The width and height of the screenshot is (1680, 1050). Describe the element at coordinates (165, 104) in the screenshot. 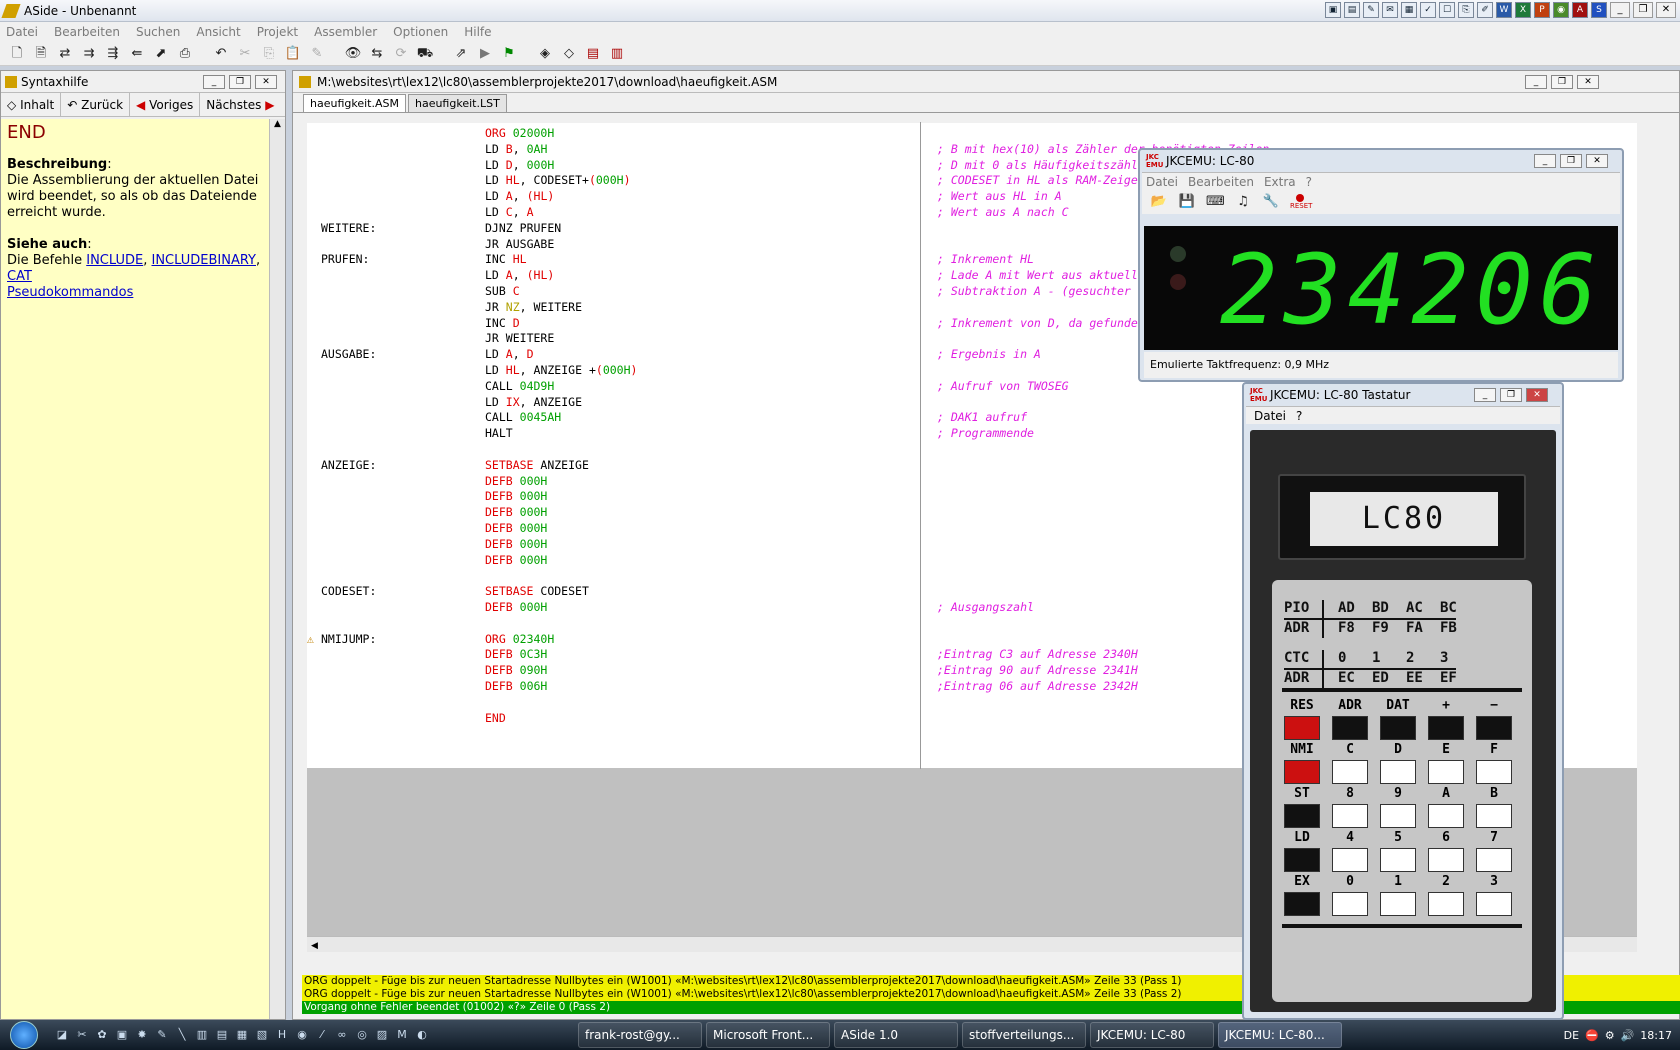

I see `nav-voriges-button: ◀ Voriges` at that location.